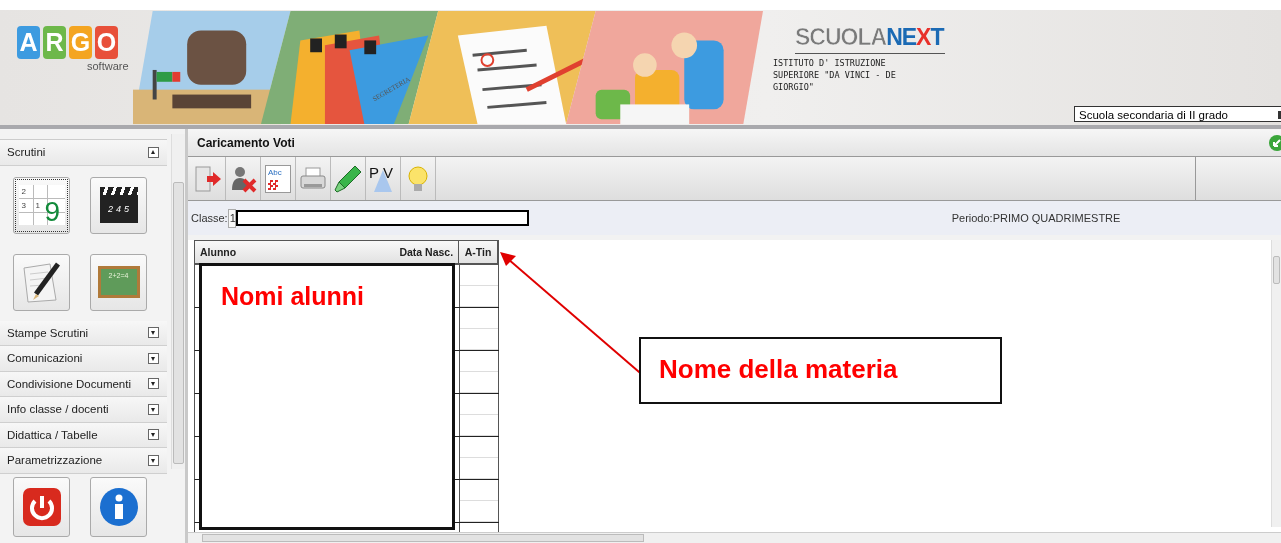 The height and width of the screenshot is (543, 1281). I want to click on logo-caption: software, so click(108, 66).